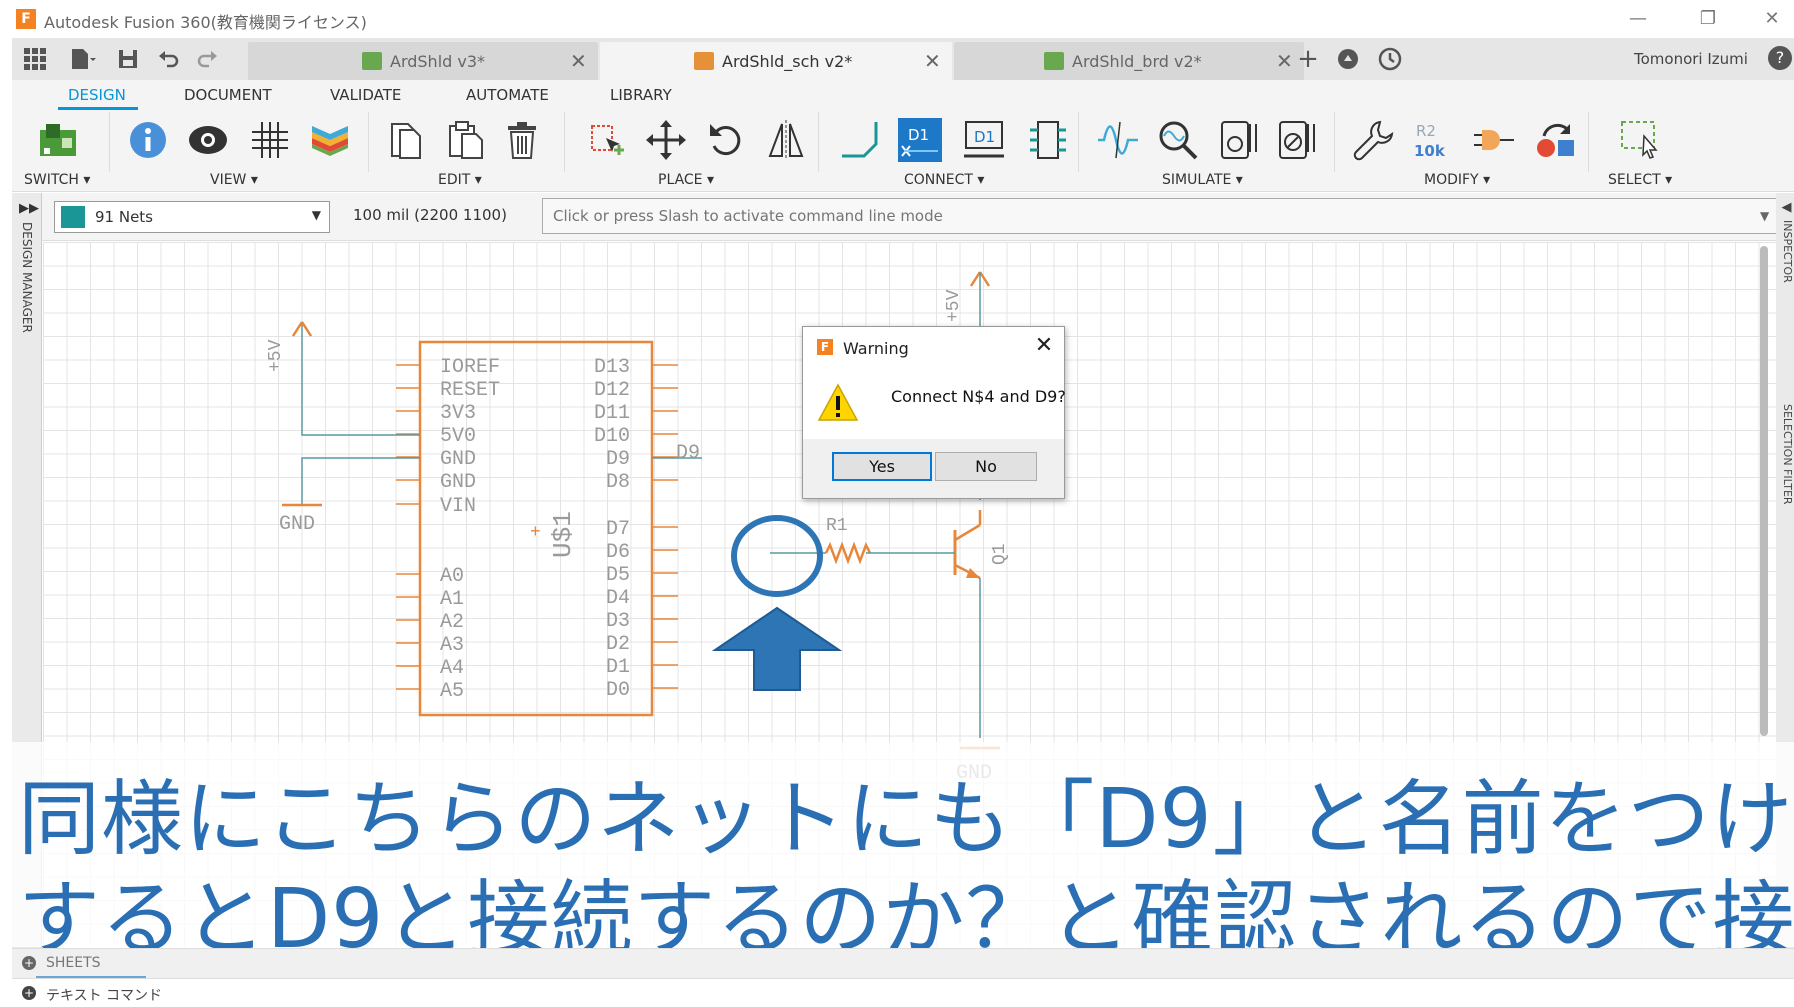  What do you see at coordinates (97, 95) in the screenshot?
I see `ribbon-tab-design: DESIGN` at bounding box center [97, 95].